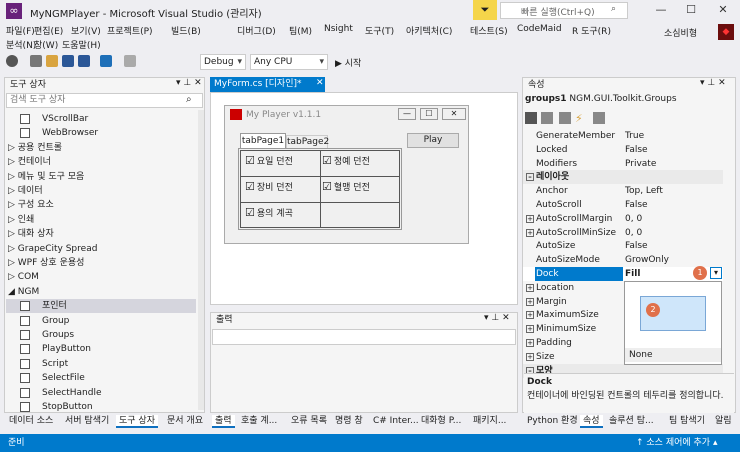 This screenshot has width=740, height=452. I want to click on menu-item: 테스트(S), so click(489, 30).